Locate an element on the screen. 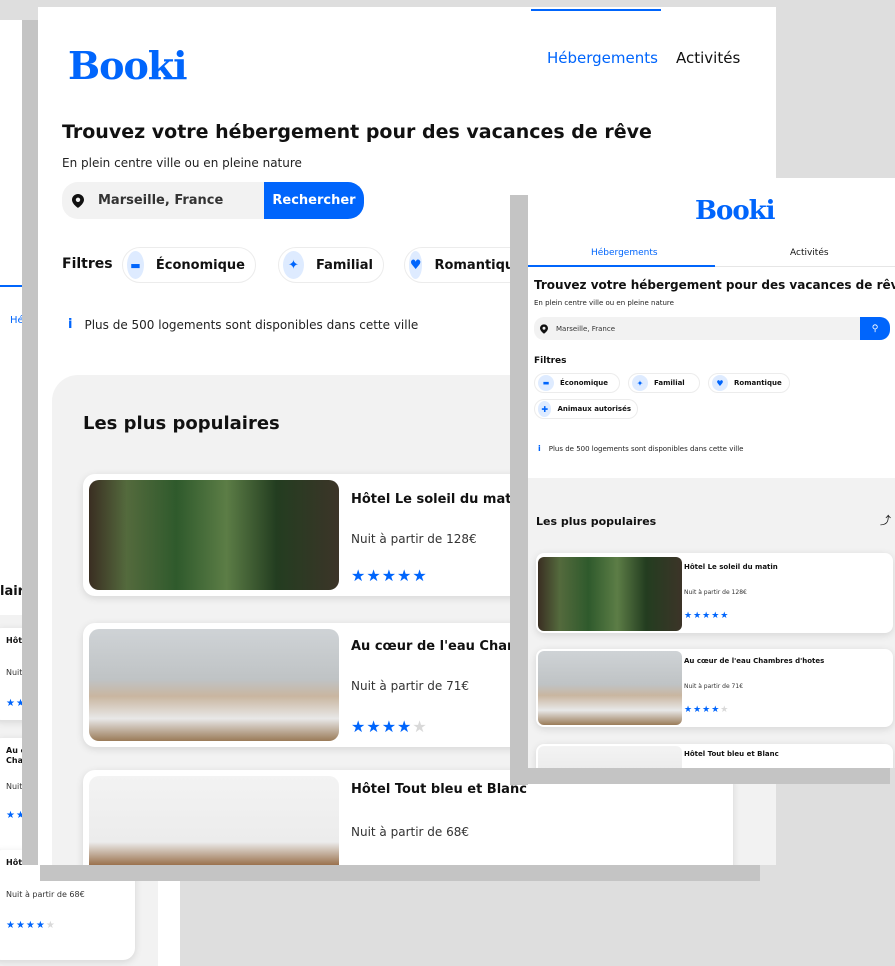  search-button: ⚲ is located at coordinates (875, 328).